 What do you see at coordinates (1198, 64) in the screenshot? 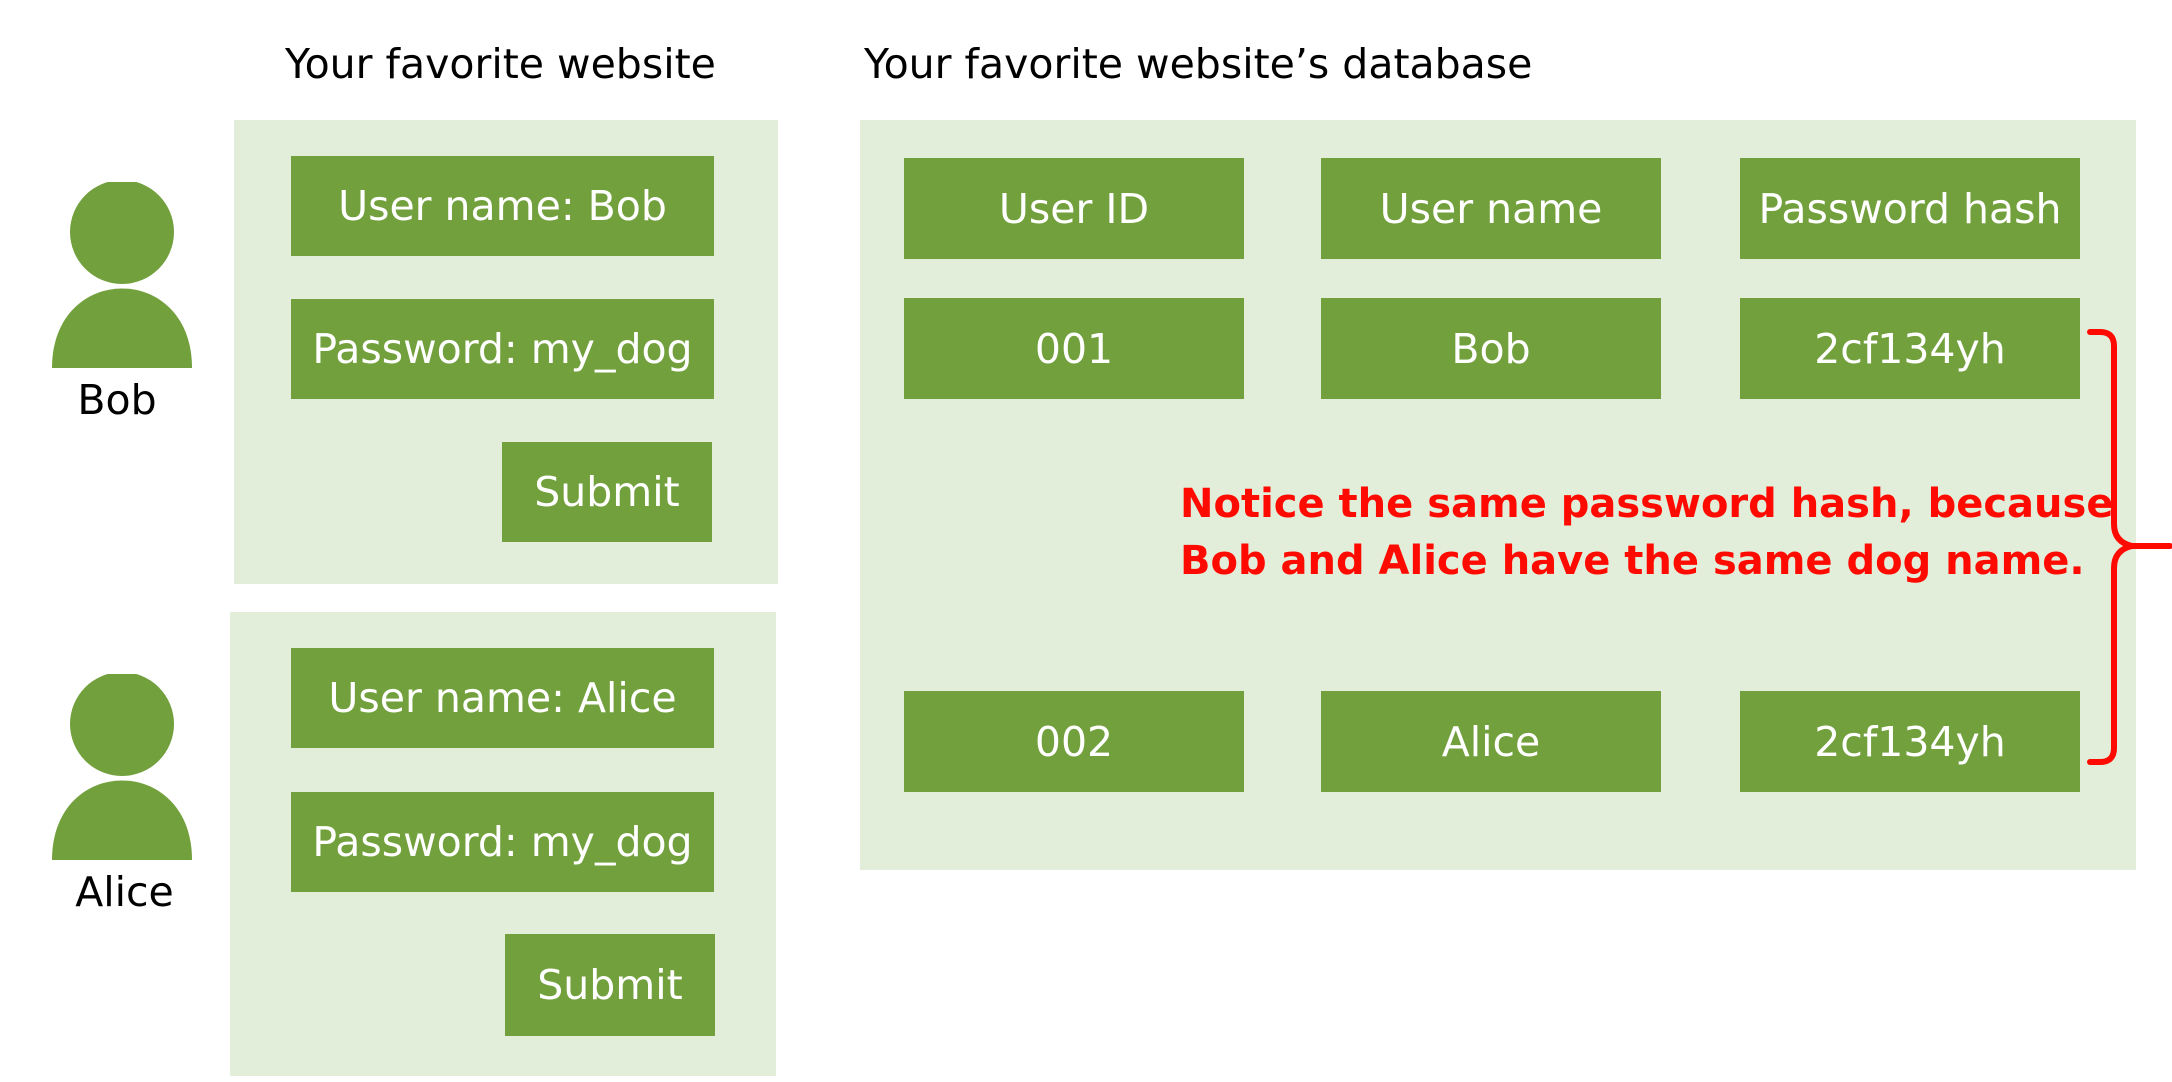
I see `database-heading: Your favorite website’s database` at bounding box center [1198, 64].